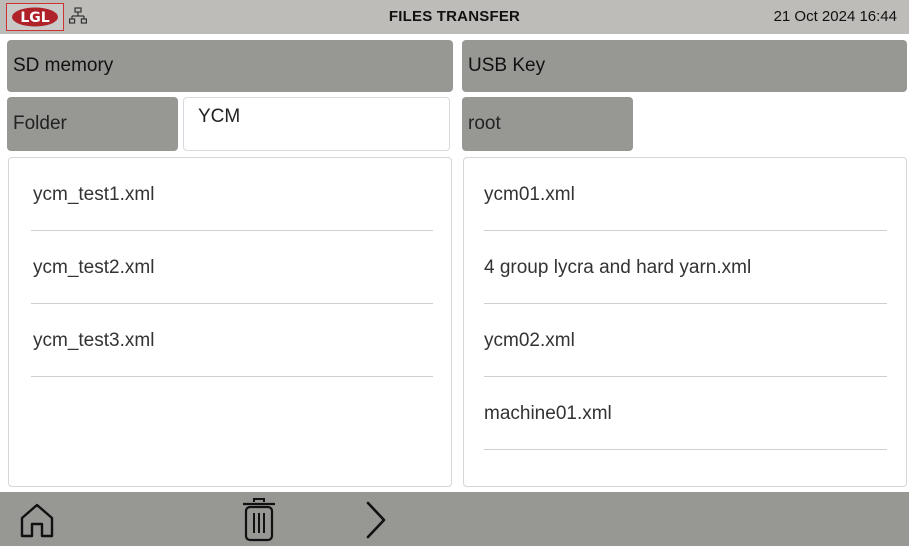 The height and width of the screenshot is (546, 909). I want to click on usb-file-item: 4 group lycra and hard yarn.xml, so click(685, 267).